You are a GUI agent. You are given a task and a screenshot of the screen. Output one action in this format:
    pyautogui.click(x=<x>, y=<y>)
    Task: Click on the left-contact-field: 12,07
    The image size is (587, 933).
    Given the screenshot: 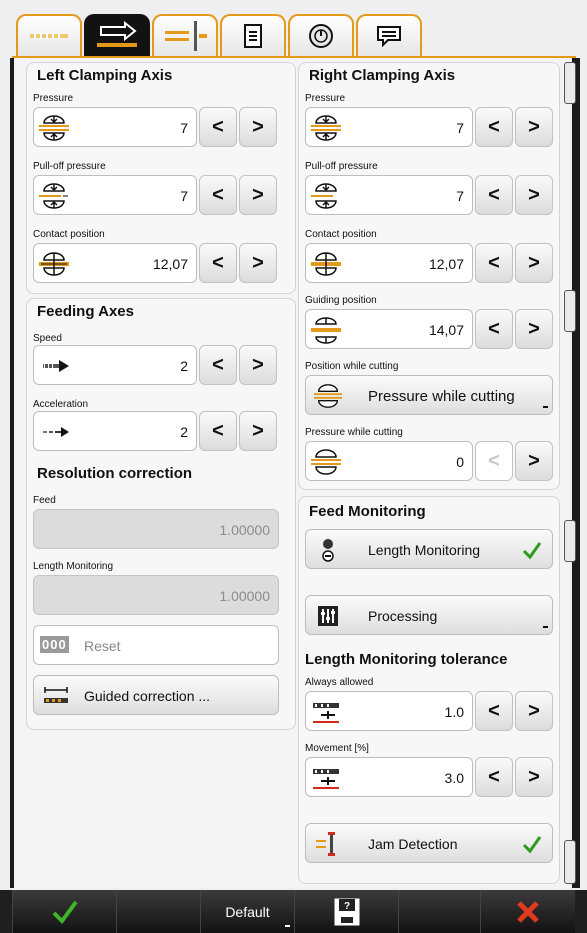 What is the action you would take?
    pyautogui.click(x=115, y=263)
    